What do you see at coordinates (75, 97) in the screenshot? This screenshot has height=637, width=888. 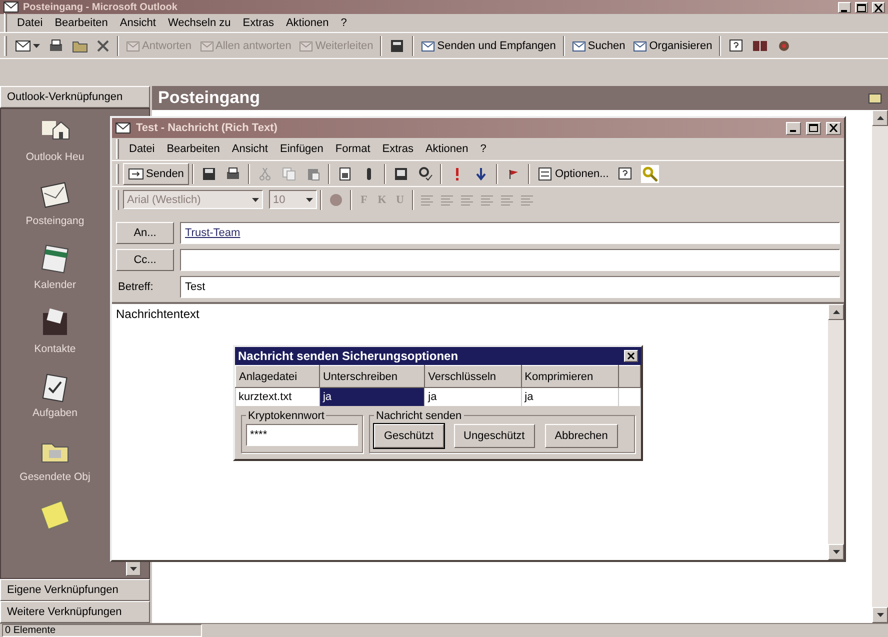 I see `shortcut-group-button: Outlook-Verknüpfungen` at bounding box center [75, 97].